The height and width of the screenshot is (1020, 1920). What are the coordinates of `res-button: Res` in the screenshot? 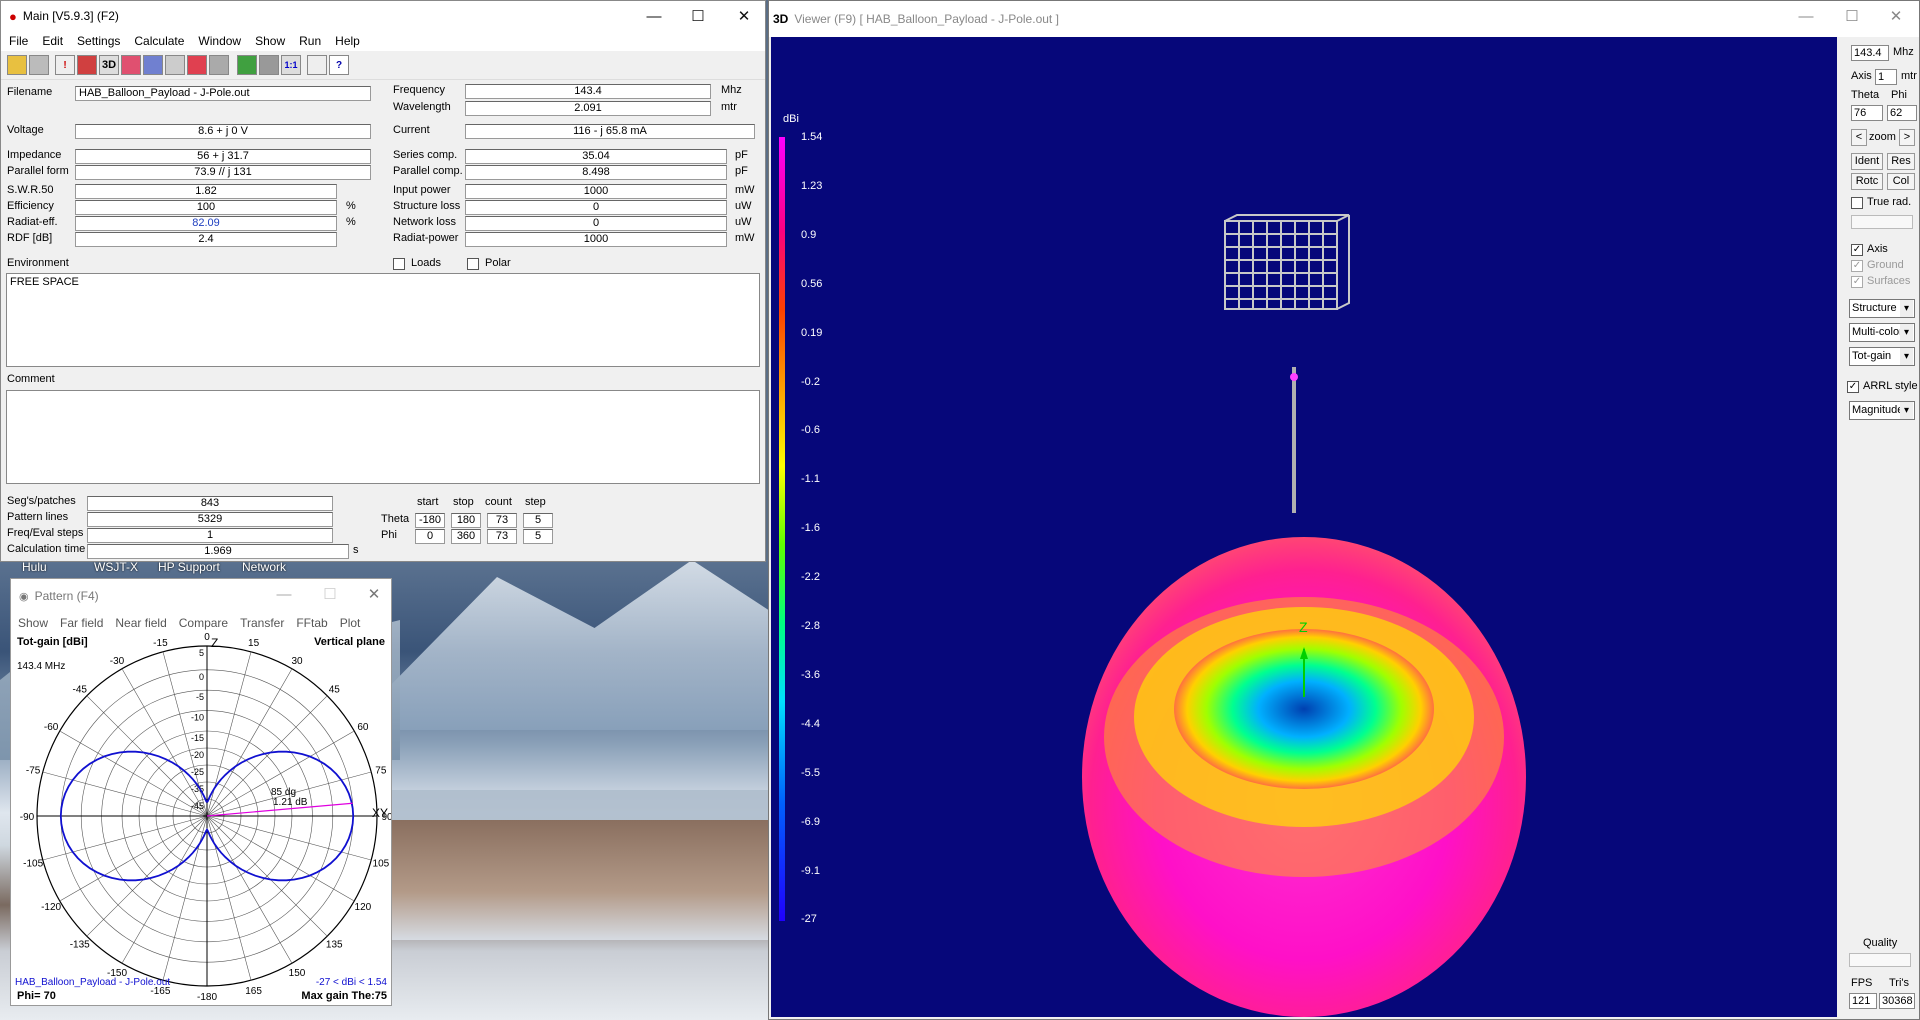 It's located at (1901, 161).